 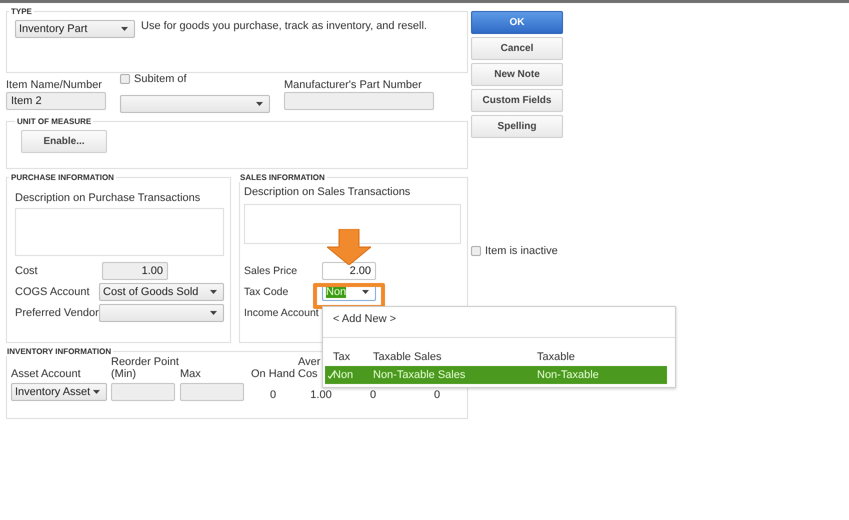 I want to click on down-arrow-icon, so click(x=349, y=247).